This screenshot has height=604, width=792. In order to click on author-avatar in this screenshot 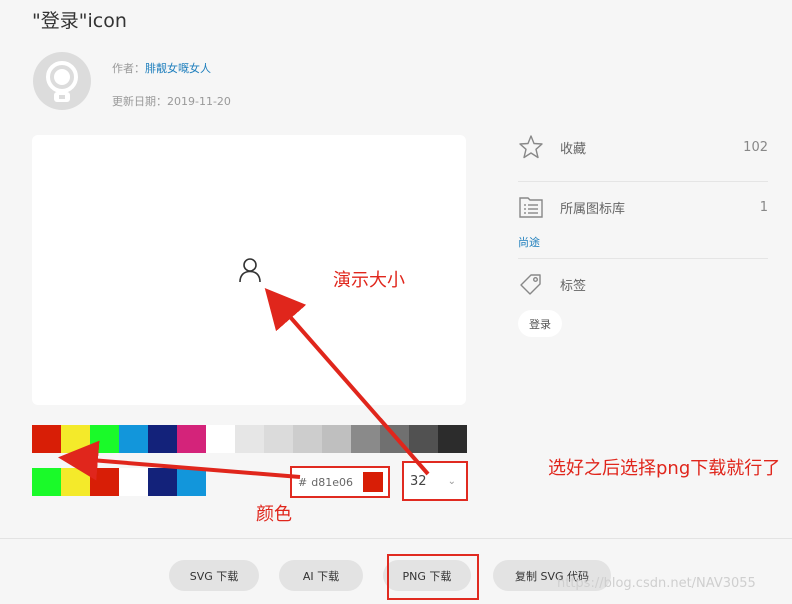, I will do `click(62, 81)`.